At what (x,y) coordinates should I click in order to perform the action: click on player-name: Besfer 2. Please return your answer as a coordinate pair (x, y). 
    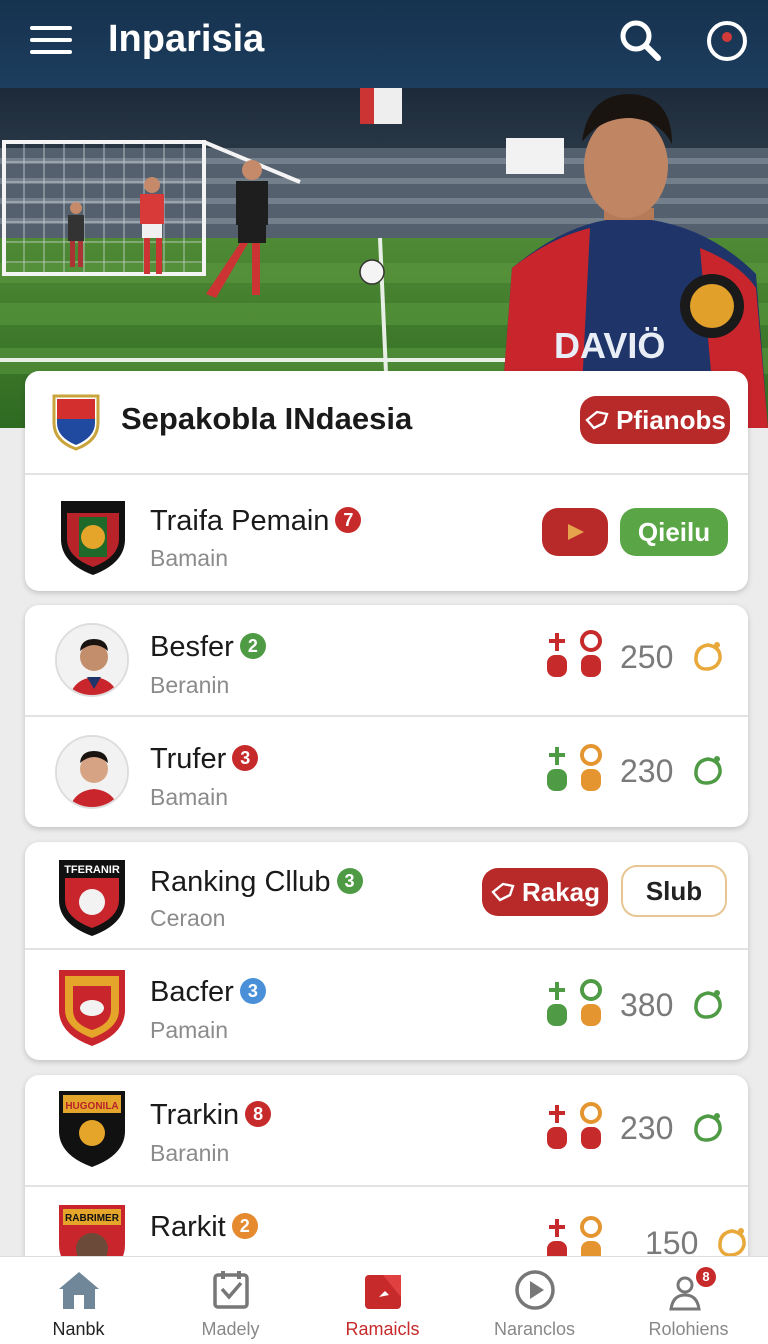
    Looking at the image, I should click on (208, 647).